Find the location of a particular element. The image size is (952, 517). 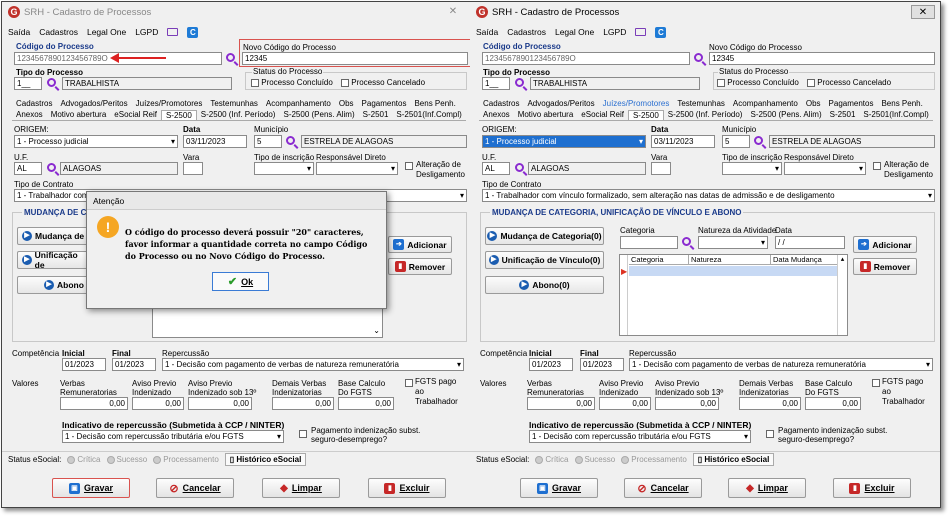

abono-button: ▶ Abono(0) is located at coordinates (544, 285).